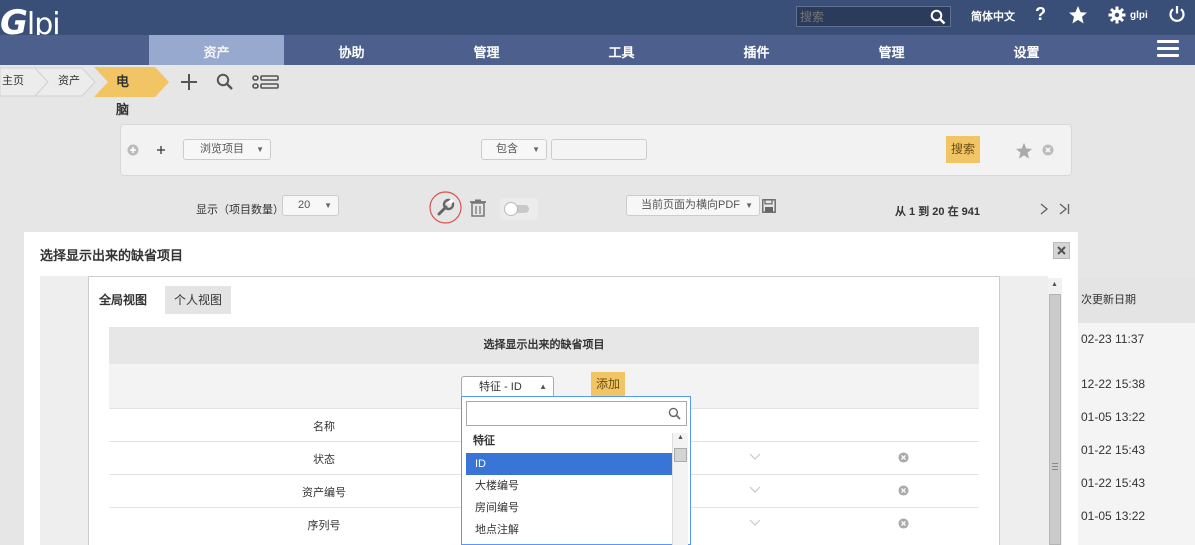 This screenshot has width=1195, height=545. Describe the element at coordinates (1117, 15) in the screenshot. I see `gear-icon` at that location.